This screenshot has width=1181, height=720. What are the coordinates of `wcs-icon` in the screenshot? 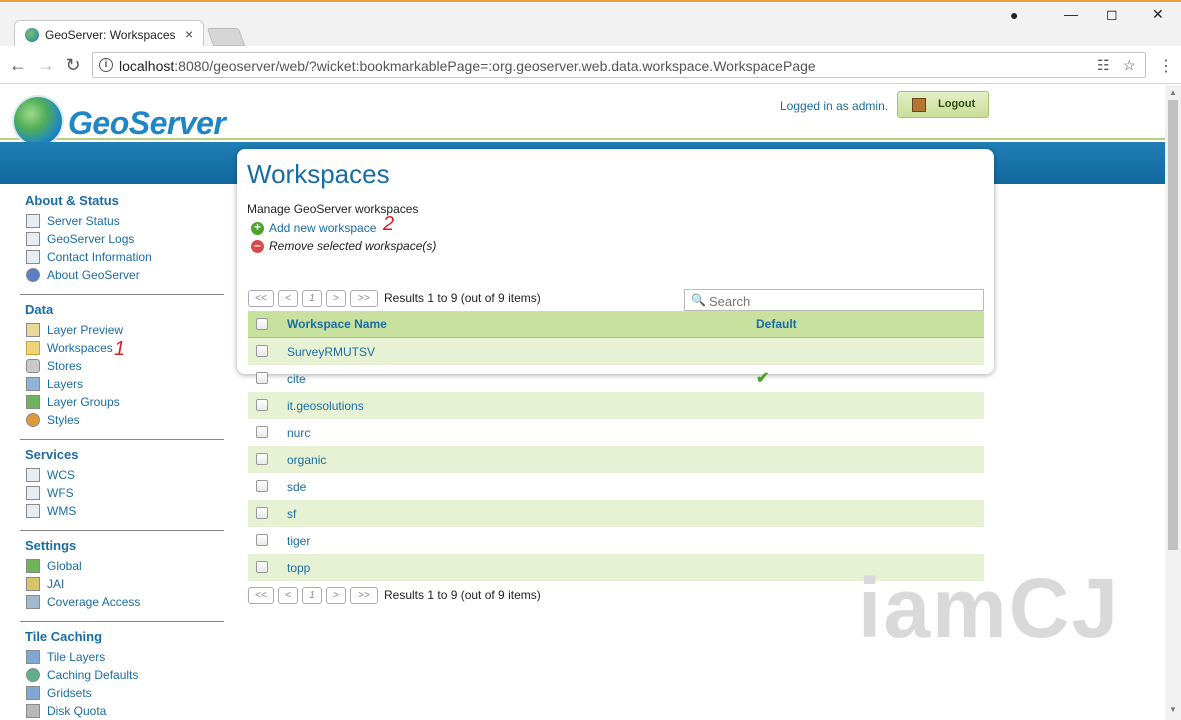 It's located at (33, 475).